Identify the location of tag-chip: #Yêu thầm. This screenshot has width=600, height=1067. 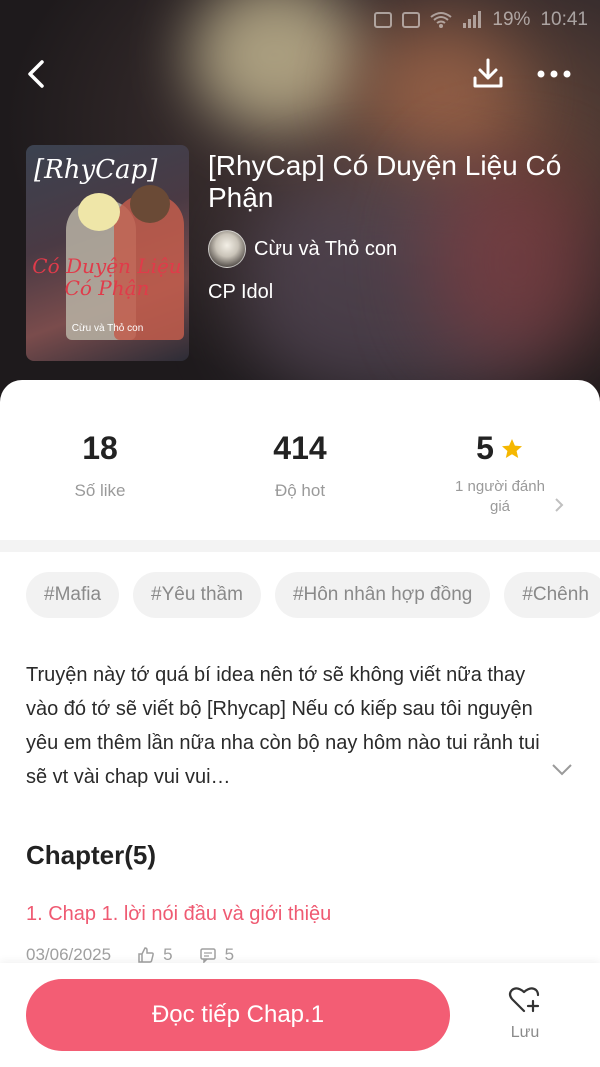
(197, 595).